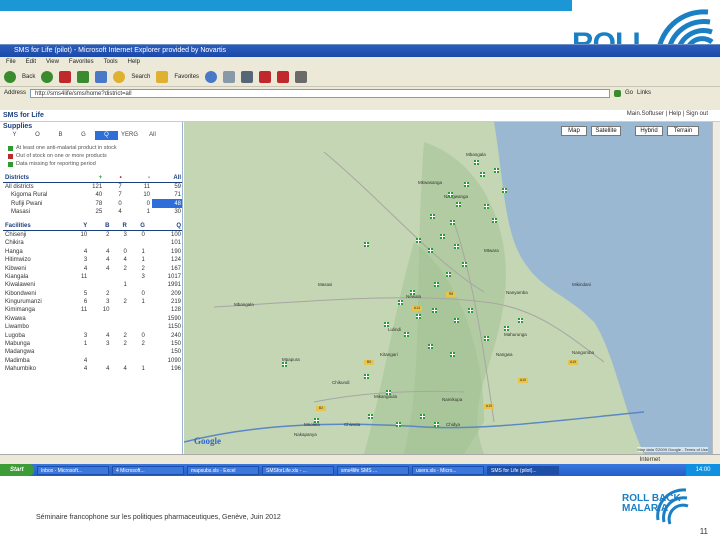  What do you see at coordinates (92, 369) in the screenshot?
I see `table-row: Mahumbiko 4 4 4 1 196` at bounding box center [92, 369].